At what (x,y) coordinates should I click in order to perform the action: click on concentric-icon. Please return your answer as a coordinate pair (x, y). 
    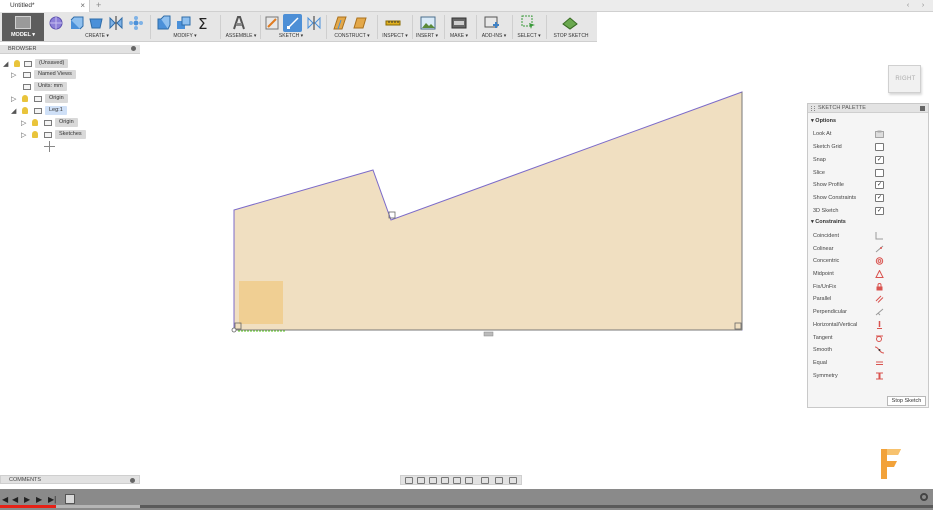
    Looking at the image, I should click on (879, 261).